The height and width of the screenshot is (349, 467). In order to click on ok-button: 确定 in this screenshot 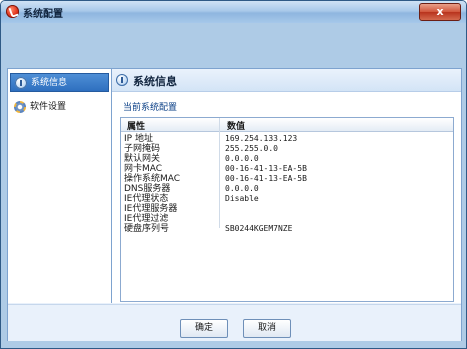, I will do `click(204, 328)`.